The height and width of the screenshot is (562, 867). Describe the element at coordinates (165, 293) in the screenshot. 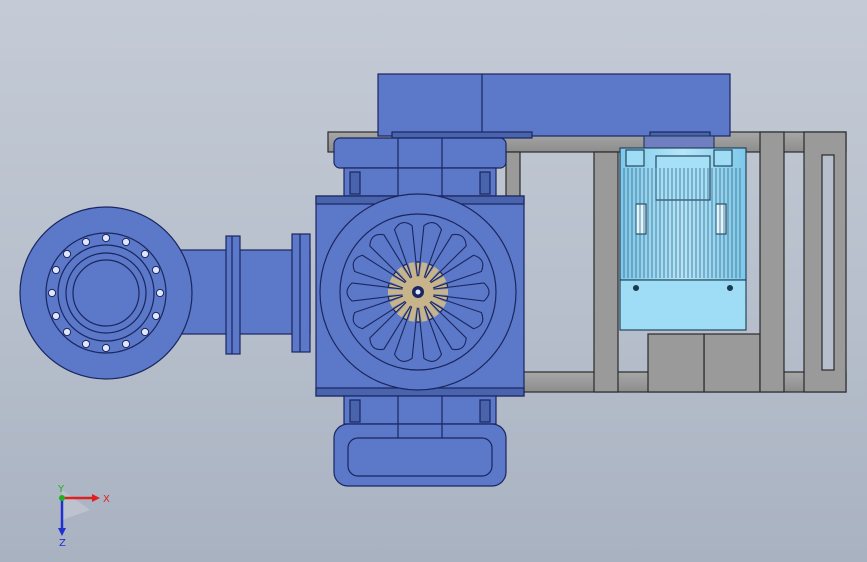

I see `inlet-flange` at that location.